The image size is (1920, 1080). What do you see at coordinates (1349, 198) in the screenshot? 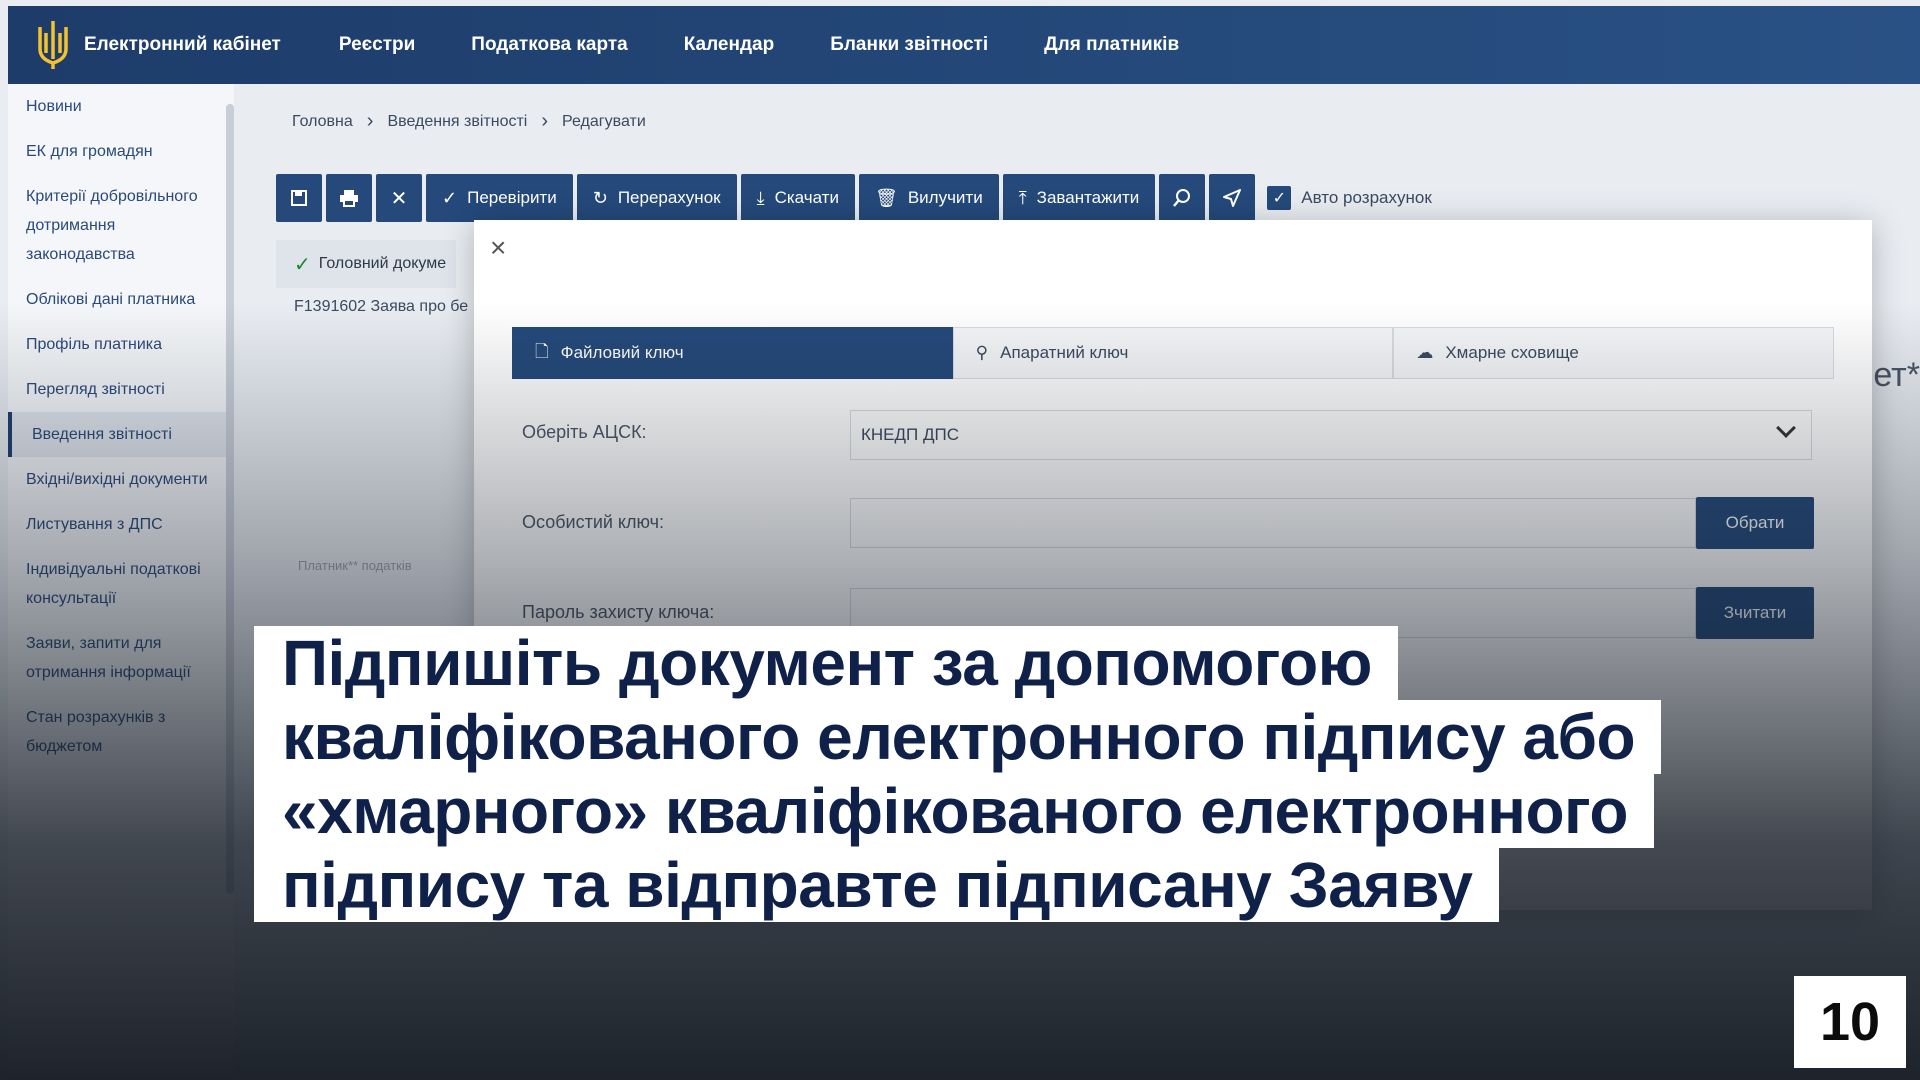
I see `auto-calc-checkbox: ✓ Авто розрахунок` at bounding box center [1349, 198].